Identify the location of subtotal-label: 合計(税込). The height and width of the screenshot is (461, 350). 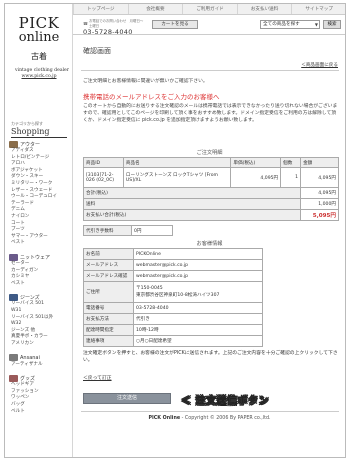
(192, 193).